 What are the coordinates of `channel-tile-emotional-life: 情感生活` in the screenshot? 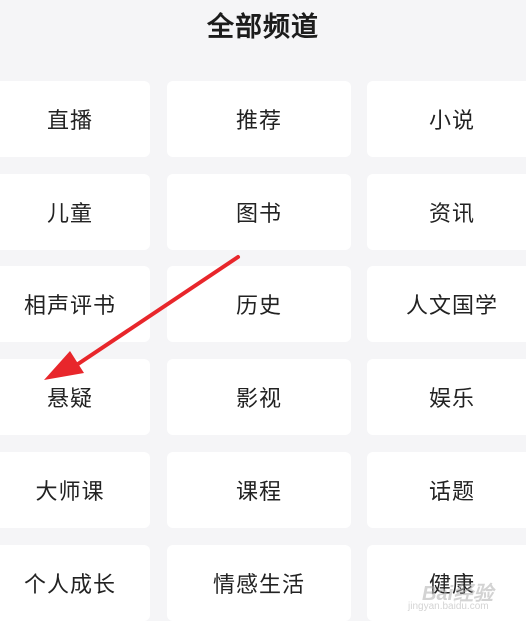 It's located at (259, 583).